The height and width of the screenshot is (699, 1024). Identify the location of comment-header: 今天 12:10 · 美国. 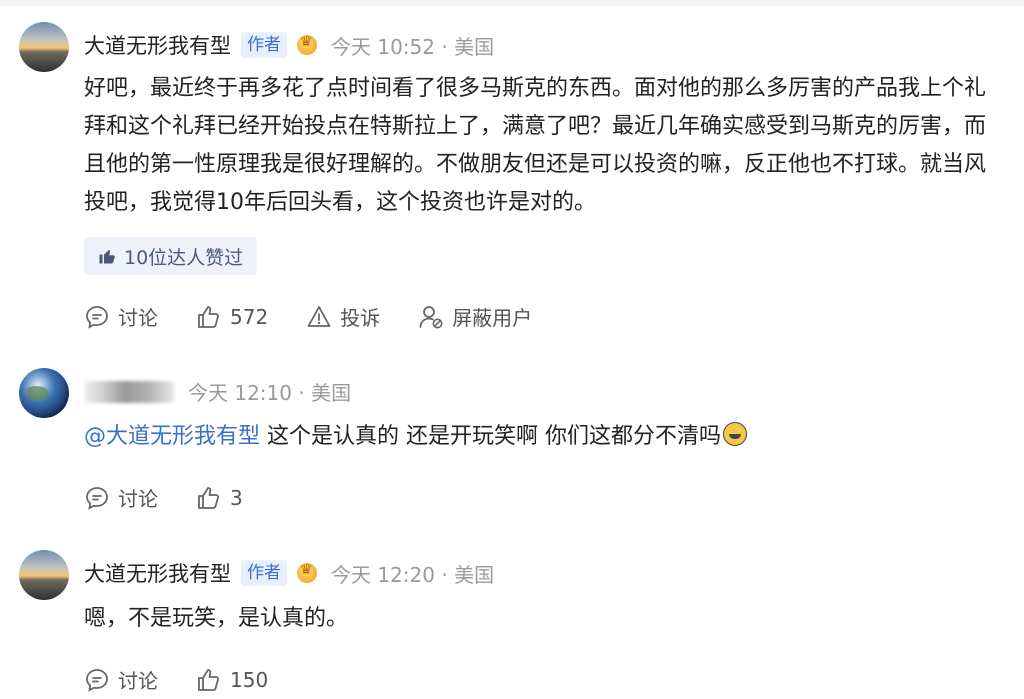
(217, 391).